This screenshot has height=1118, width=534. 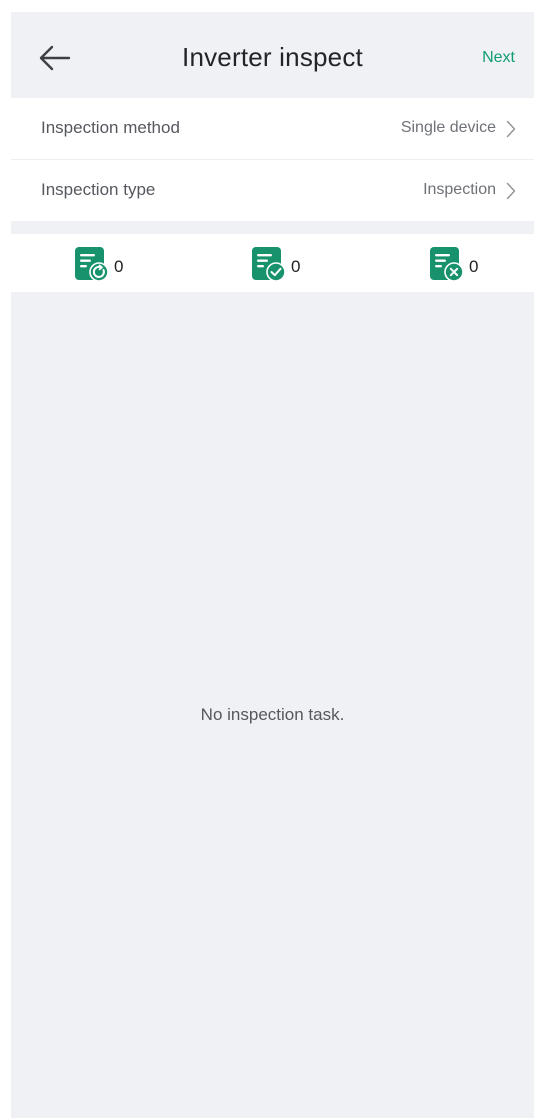 What do you see at coordinates (459, 189) in the screenshot?
I see `inspection-type-value: Inspection` at bounding box center [459, 189].